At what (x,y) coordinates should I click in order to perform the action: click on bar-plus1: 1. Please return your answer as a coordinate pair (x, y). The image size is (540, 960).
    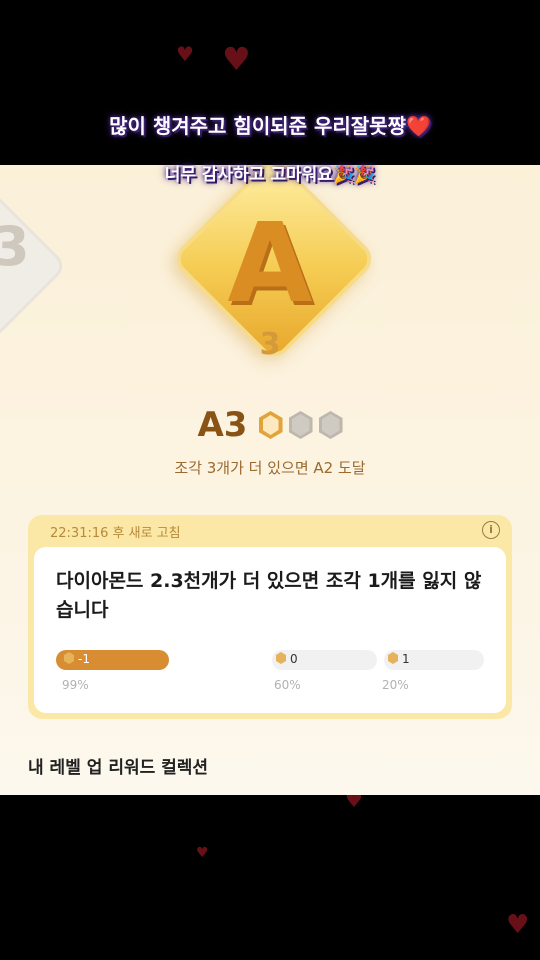
    Looking at the image, I should click on (434, 660).